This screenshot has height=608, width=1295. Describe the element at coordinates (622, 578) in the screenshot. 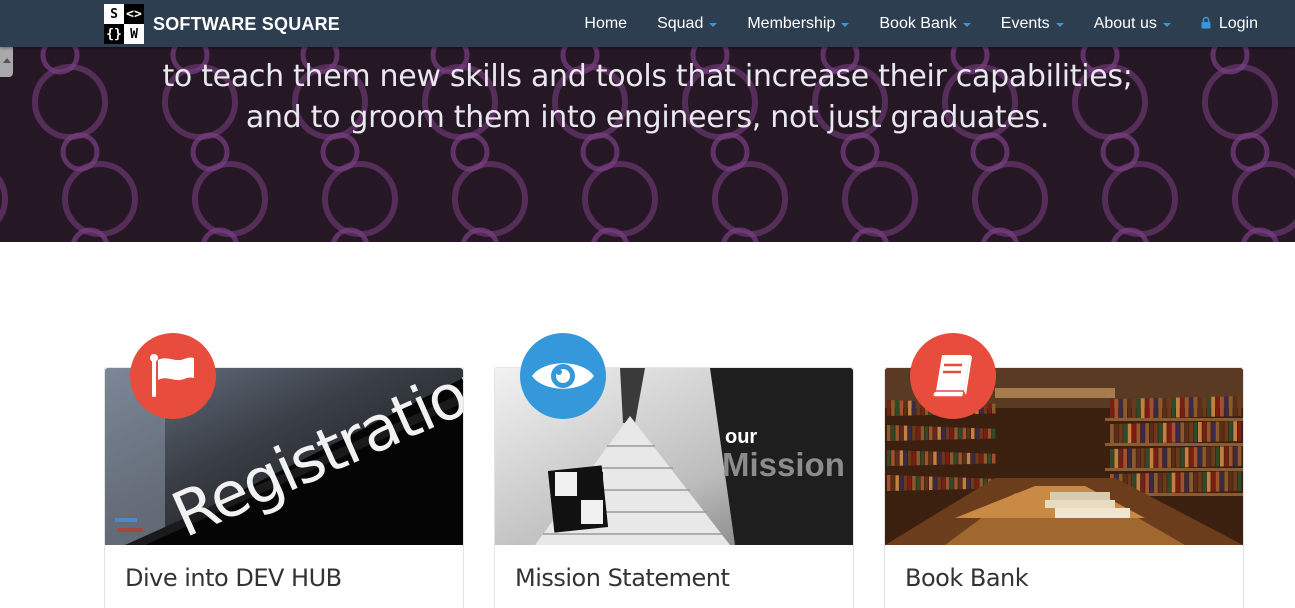

I see `card-title: Mission Statement` at that location.